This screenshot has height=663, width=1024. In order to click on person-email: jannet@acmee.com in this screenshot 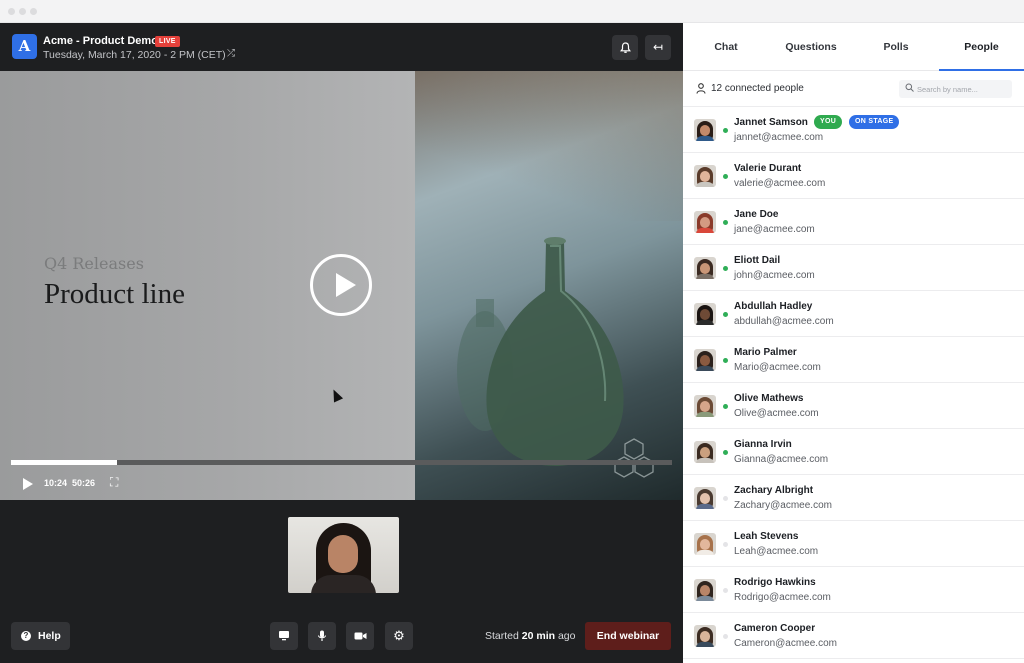, I will do `click(779, 137)`.